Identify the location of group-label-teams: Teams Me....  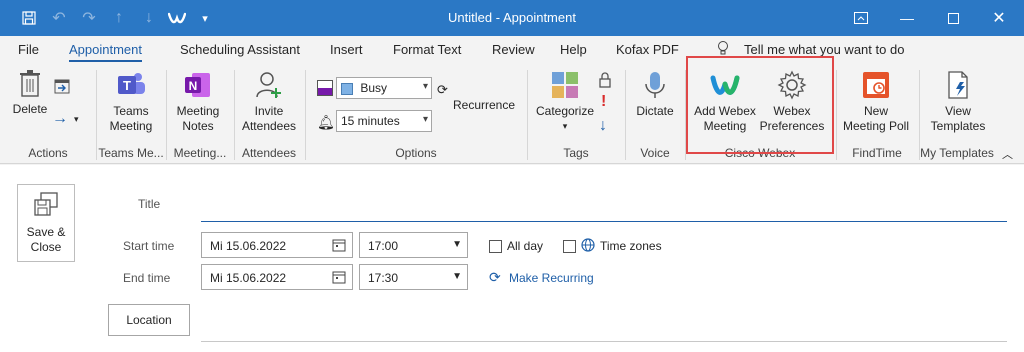
(131, 153).